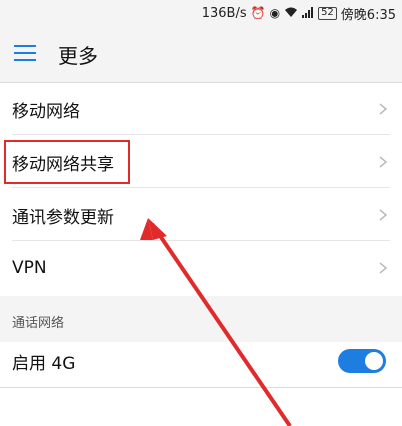 The width and height of the screenshot is (402, 426). I want to click on status-icons: 136B/s ⏰ ◉ 52 傍晚6:35, so click(298, 13).